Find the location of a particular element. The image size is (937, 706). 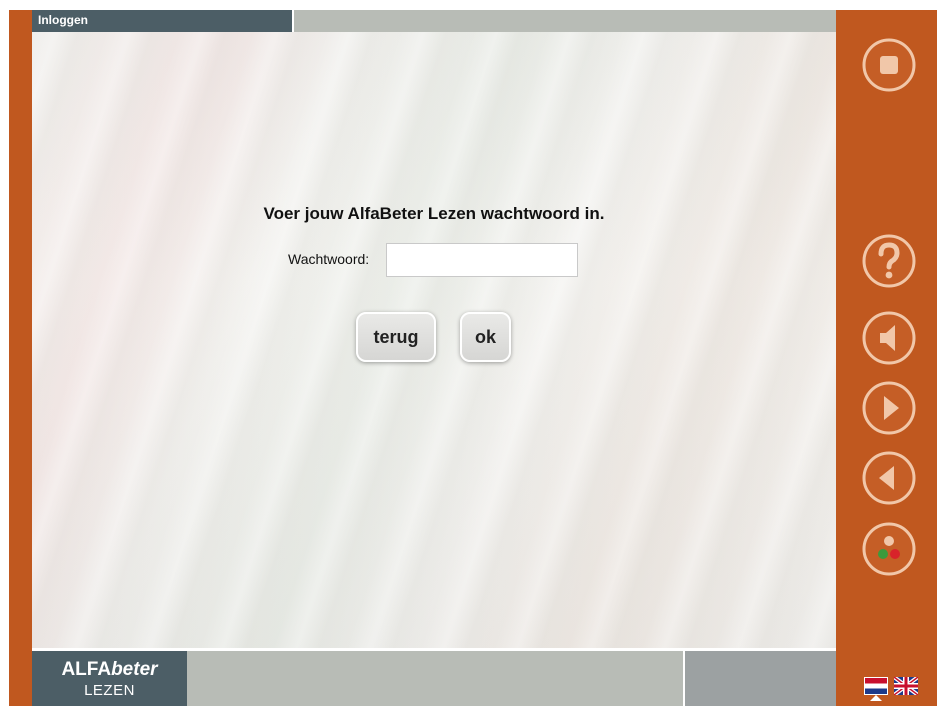

left-accent-bar is located at coordinates (20, 358).